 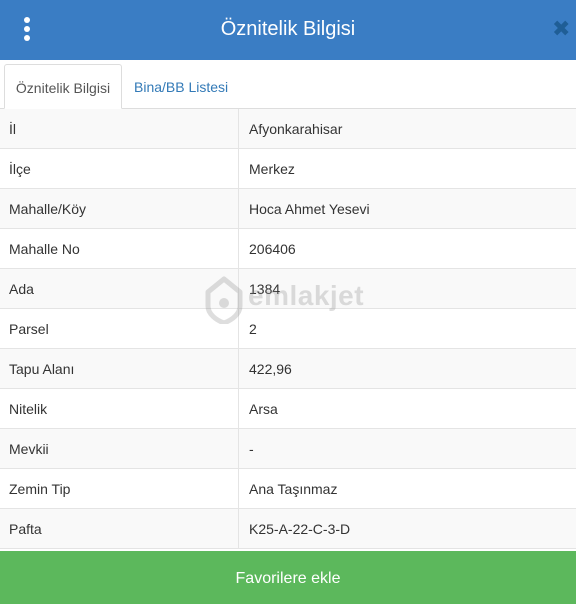 I want to click on table-row: Mahalle No 206406, so click(x=288, y=249).